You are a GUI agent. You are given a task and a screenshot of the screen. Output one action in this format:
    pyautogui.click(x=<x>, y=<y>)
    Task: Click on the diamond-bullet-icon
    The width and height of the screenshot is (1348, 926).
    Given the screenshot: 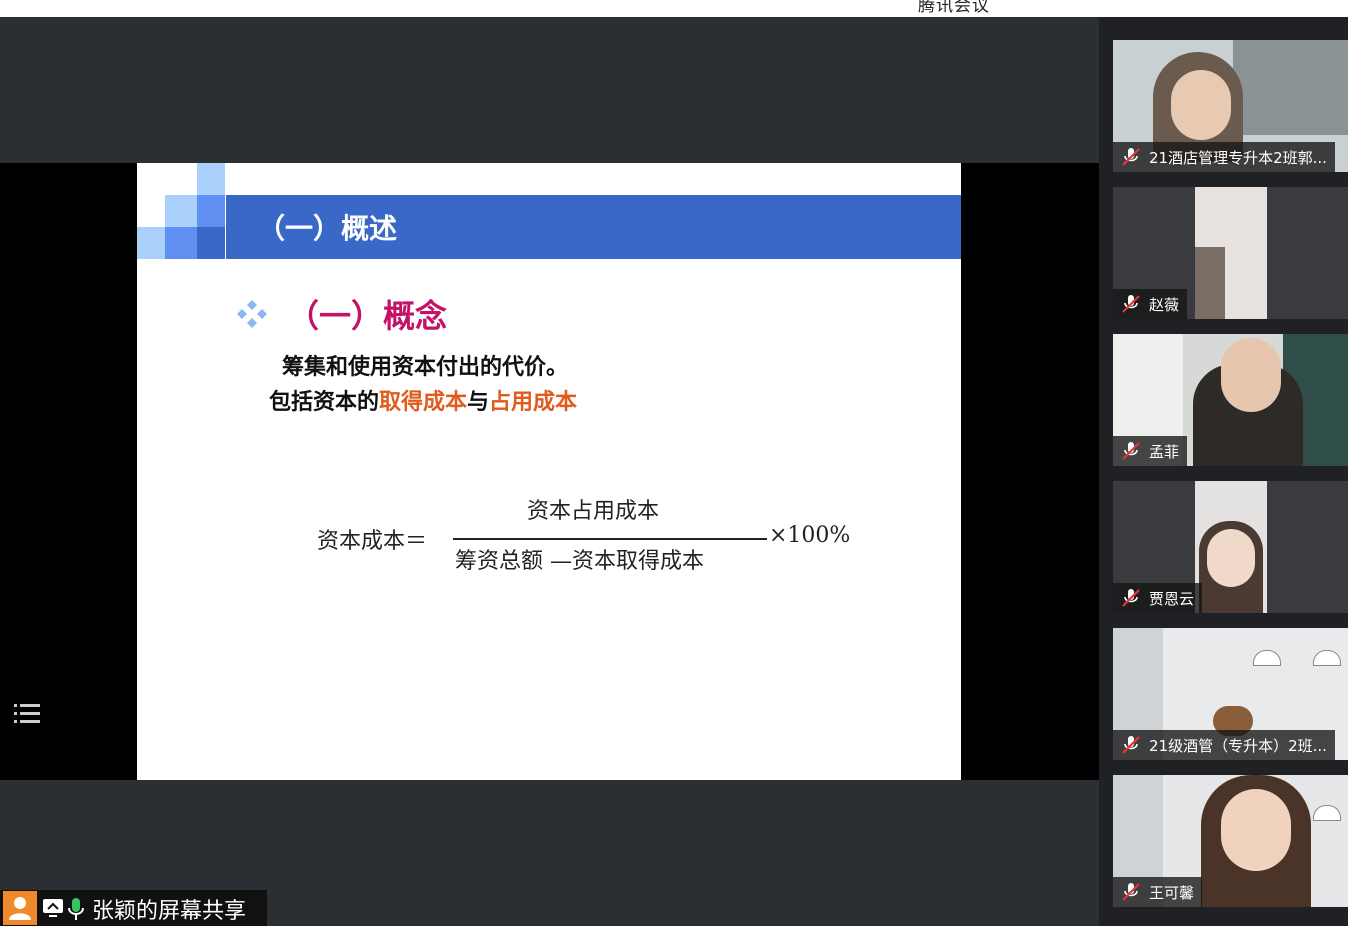 What is the action you would take?
    pyautogui.click(x=252, y=314)
    